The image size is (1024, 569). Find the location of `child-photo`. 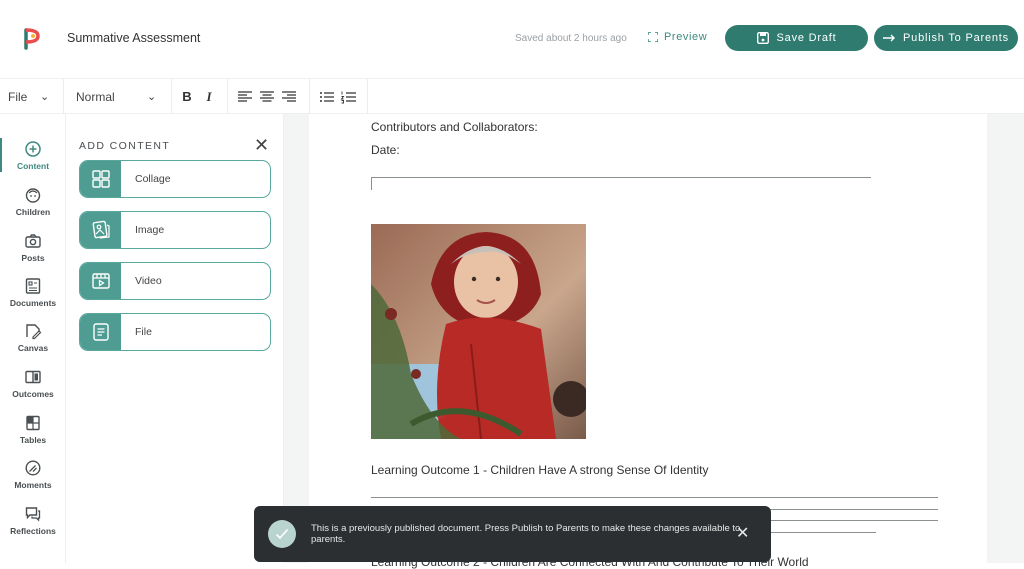

child-photo is located at coordinates (478, 331).